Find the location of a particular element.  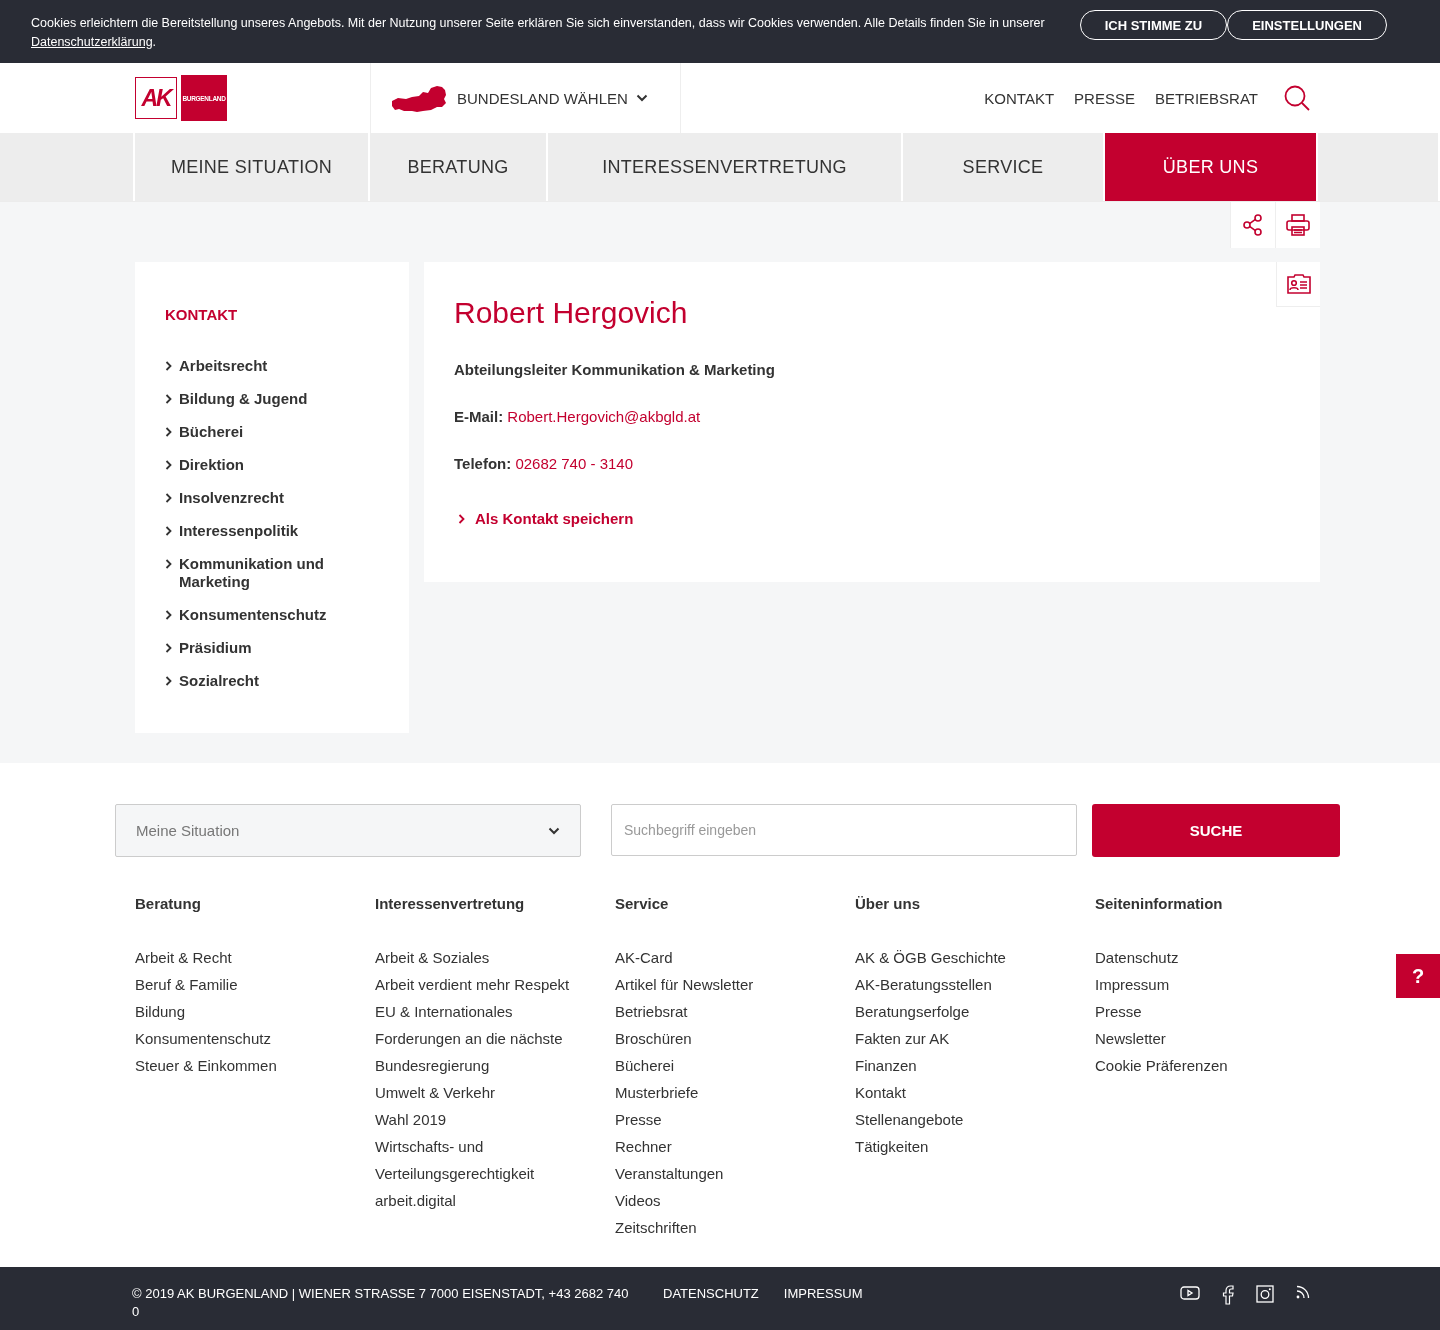

cookie-notice: Cookies erleichtern die Bereitstellung unseres Angebots. Mit der Nutzung unserer Seite erklären Sie sich einverstanden, dass wir Cookies verwenden. Alle Details finden Sie in unserer Datenschutzerklärung. is located at coordinates (538, 33).